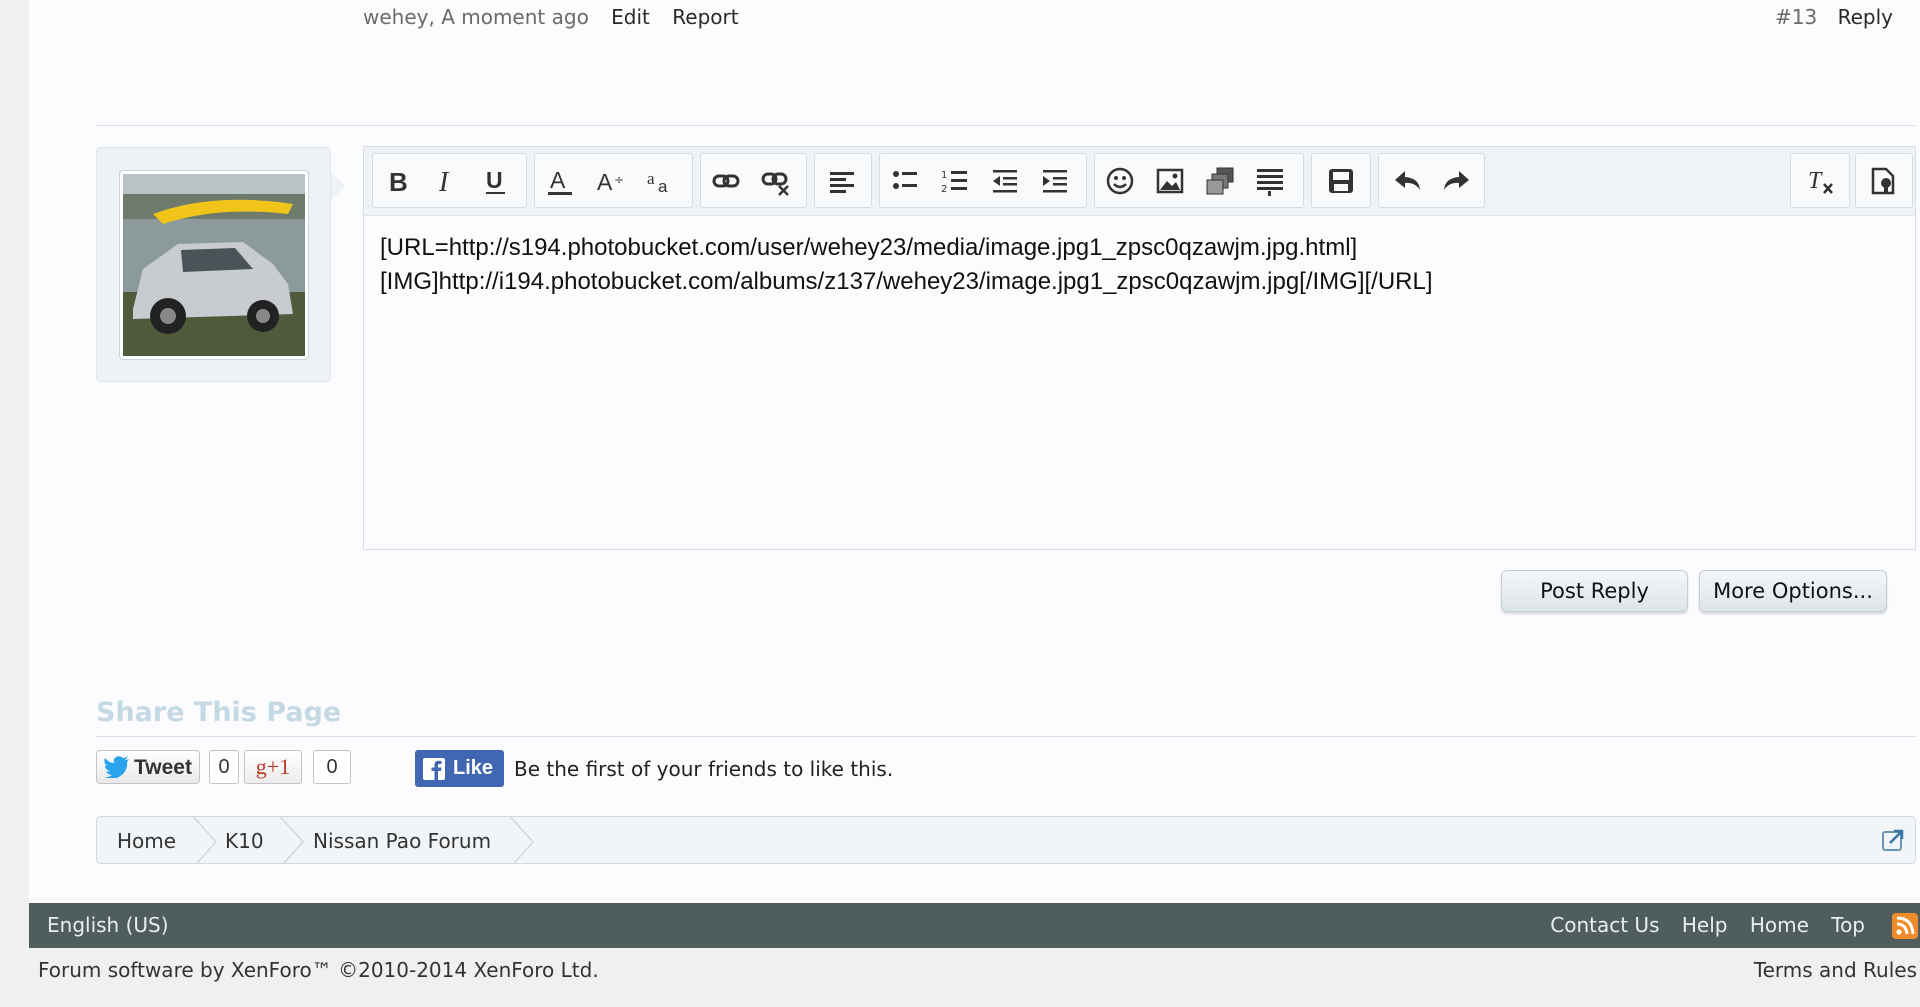  Describe the element at coordinates (108, 925) in the screenshot. I see `language-chooser: English (US)` at that location.